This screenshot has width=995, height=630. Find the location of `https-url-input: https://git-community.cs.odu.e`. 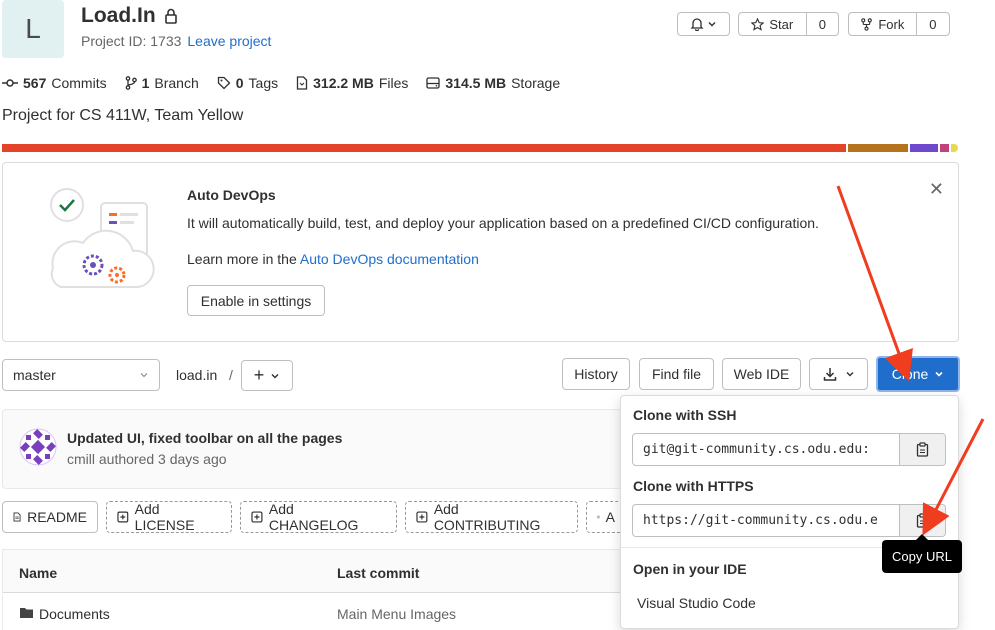

https-url-input: https://git-community.cs.odu.e is located at coordinates (766, 520).